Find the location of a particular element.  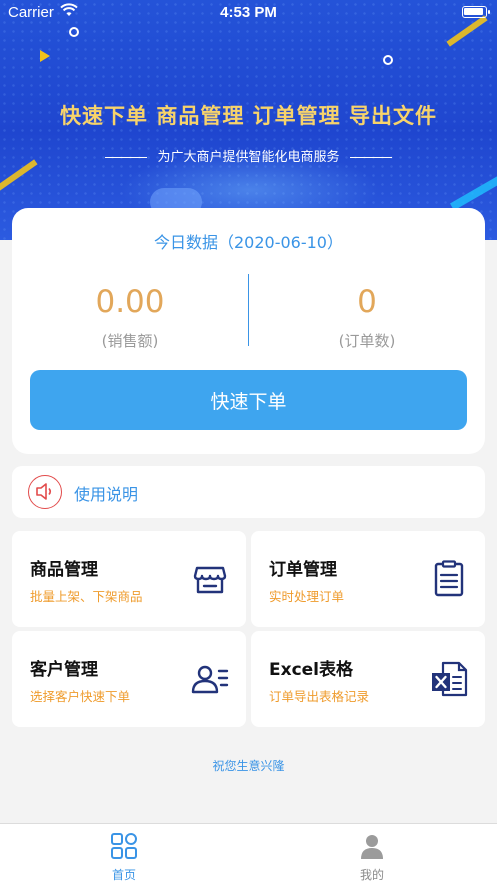

tab-home: 首页 is located at coordinates (124, 857).